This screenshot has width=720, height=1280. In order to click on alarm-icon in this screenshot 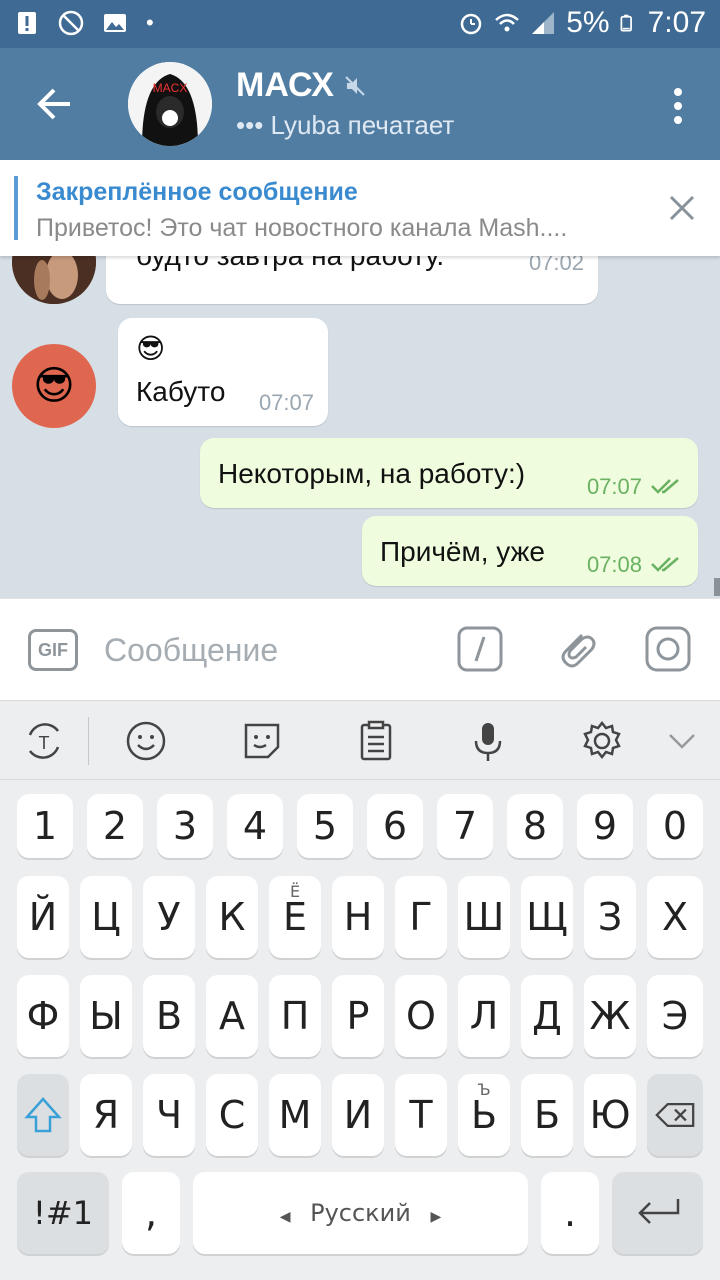, I will do `click(471, 24)`.